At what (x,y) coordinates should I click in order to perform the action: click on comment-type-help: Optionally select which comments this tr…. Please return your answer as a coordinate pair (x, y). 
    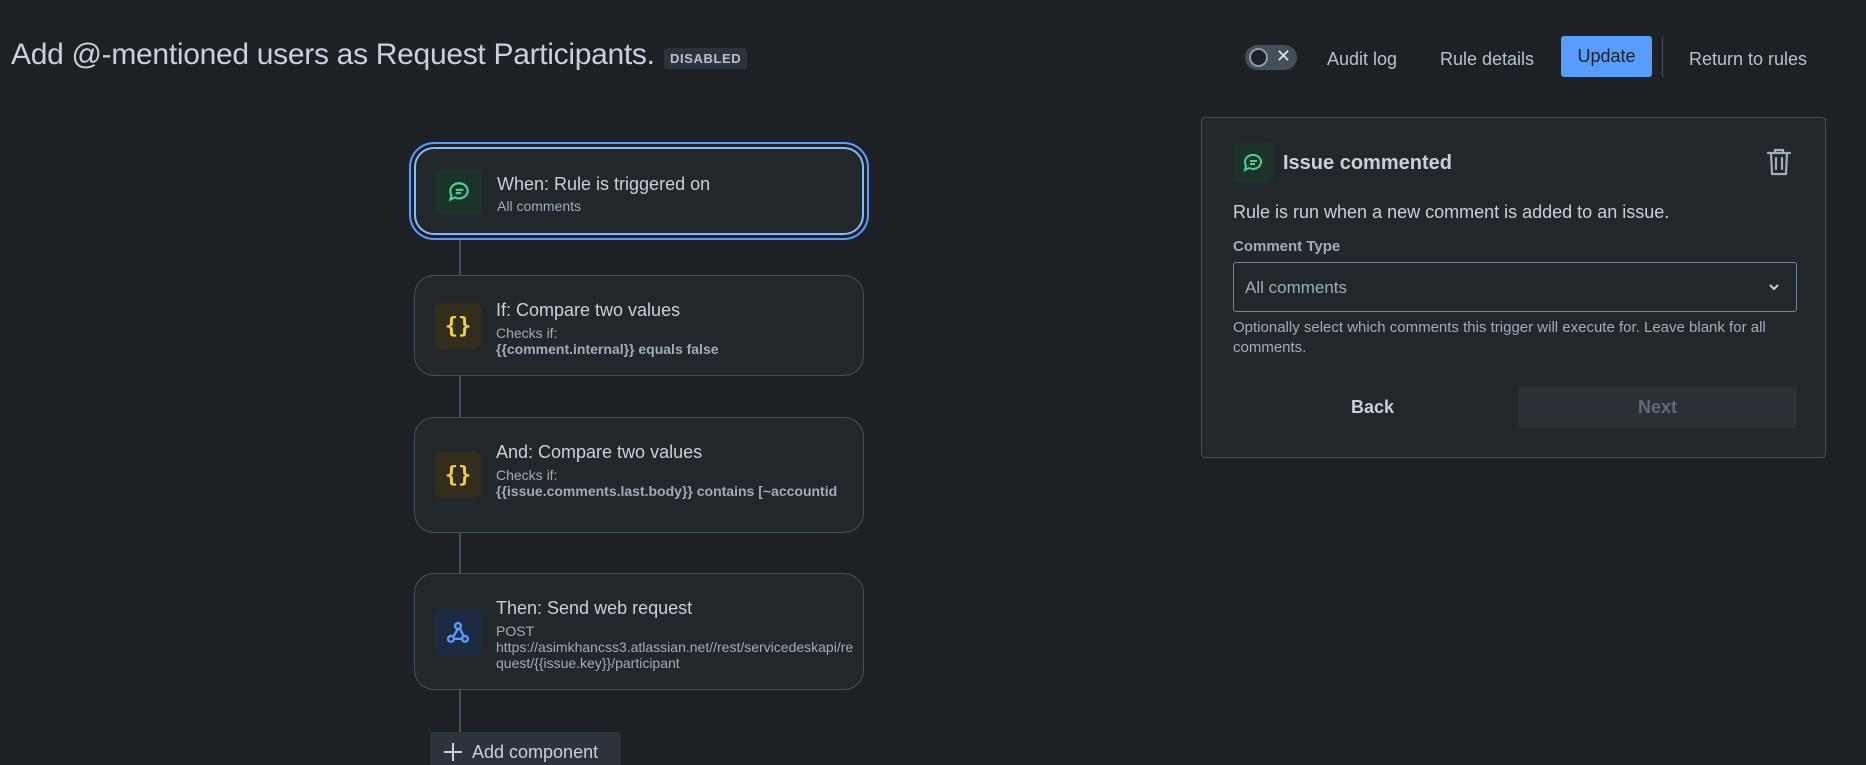
    Looking at the image, I should click on (1499, 337).